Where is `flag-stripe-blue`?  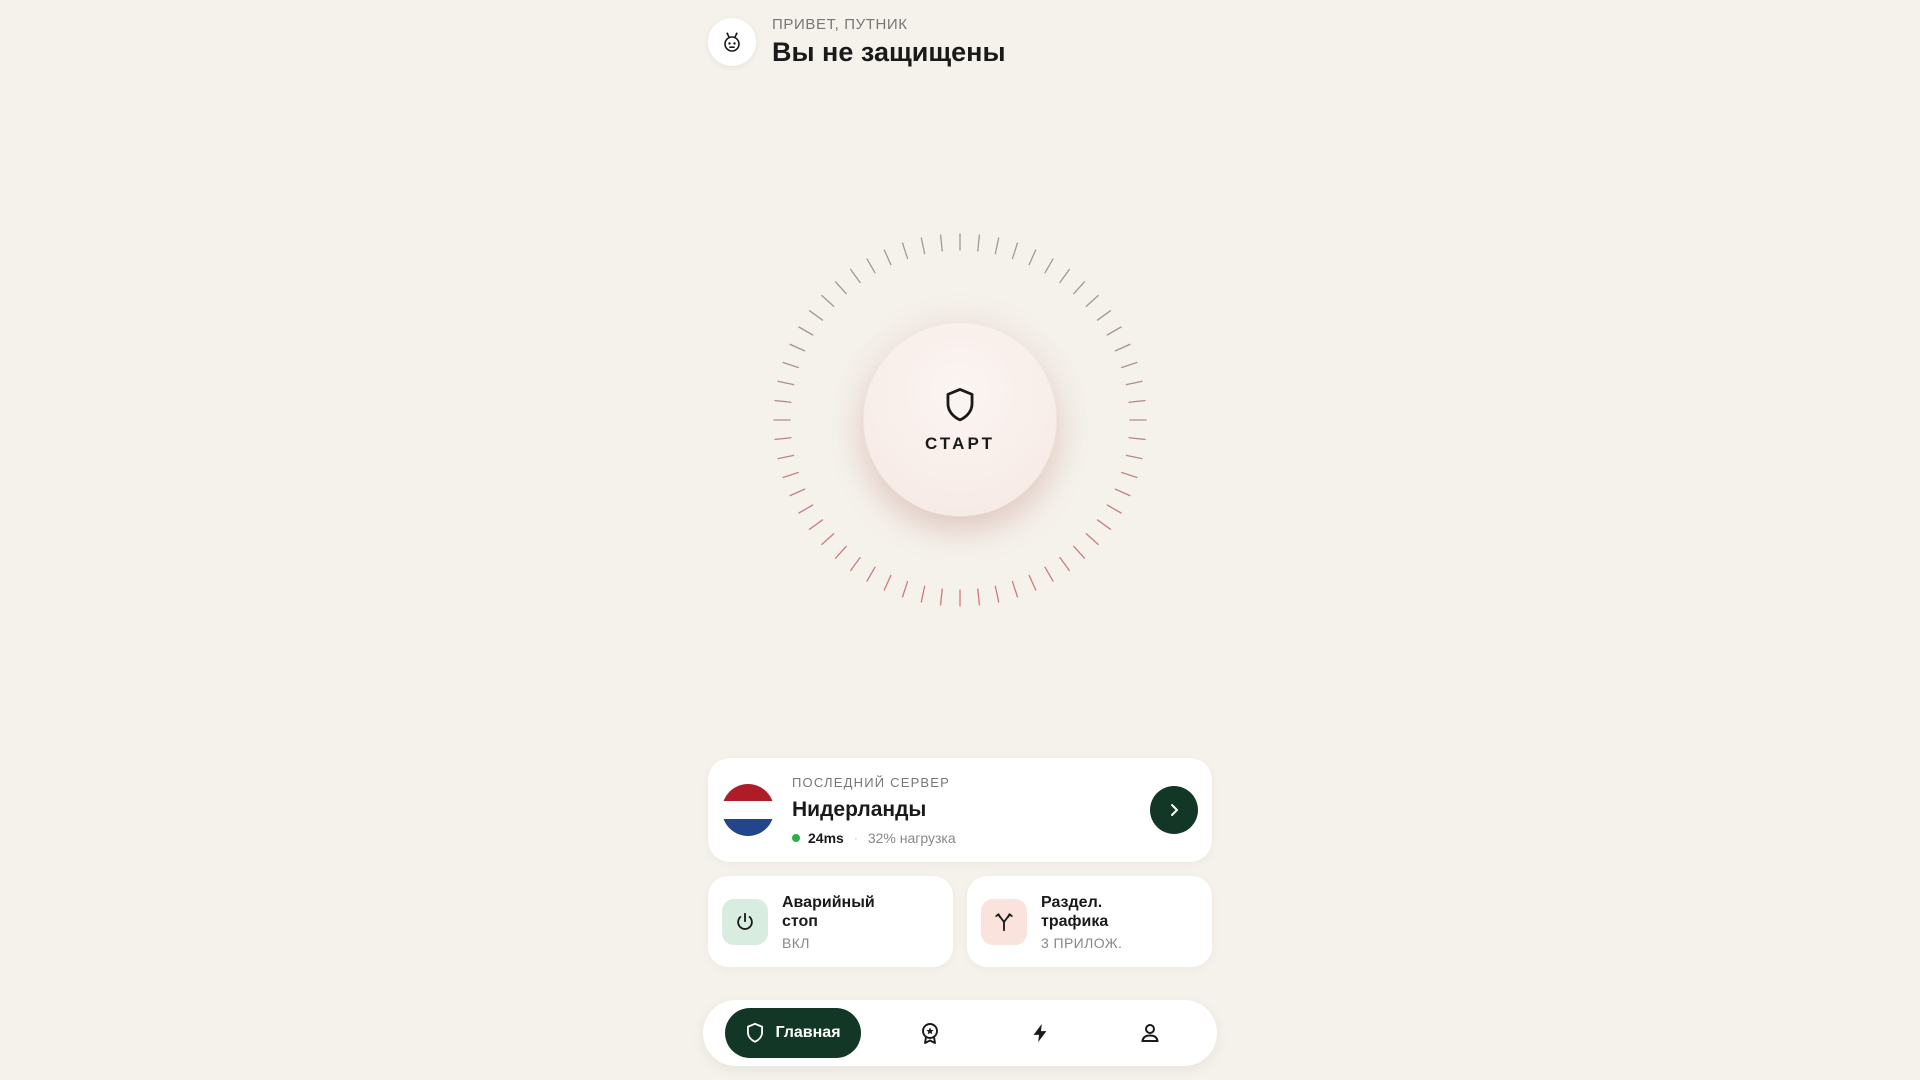
flag-stripe-blue is located at coordinates (748, 827).